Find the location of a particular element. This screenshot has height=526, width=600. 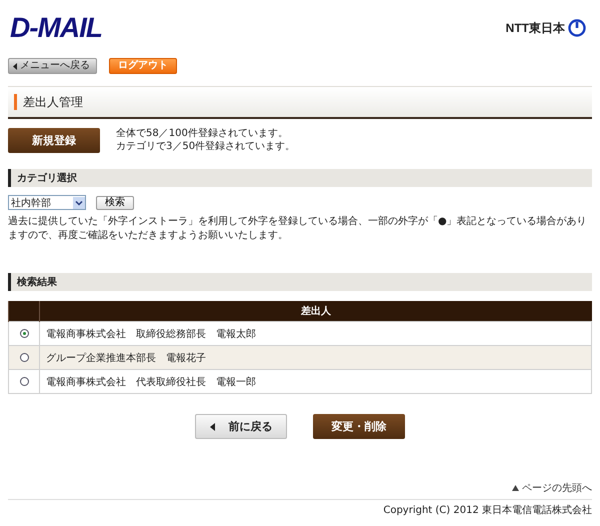

action-button: 変更・削除 is located at coordinates (359, 426).